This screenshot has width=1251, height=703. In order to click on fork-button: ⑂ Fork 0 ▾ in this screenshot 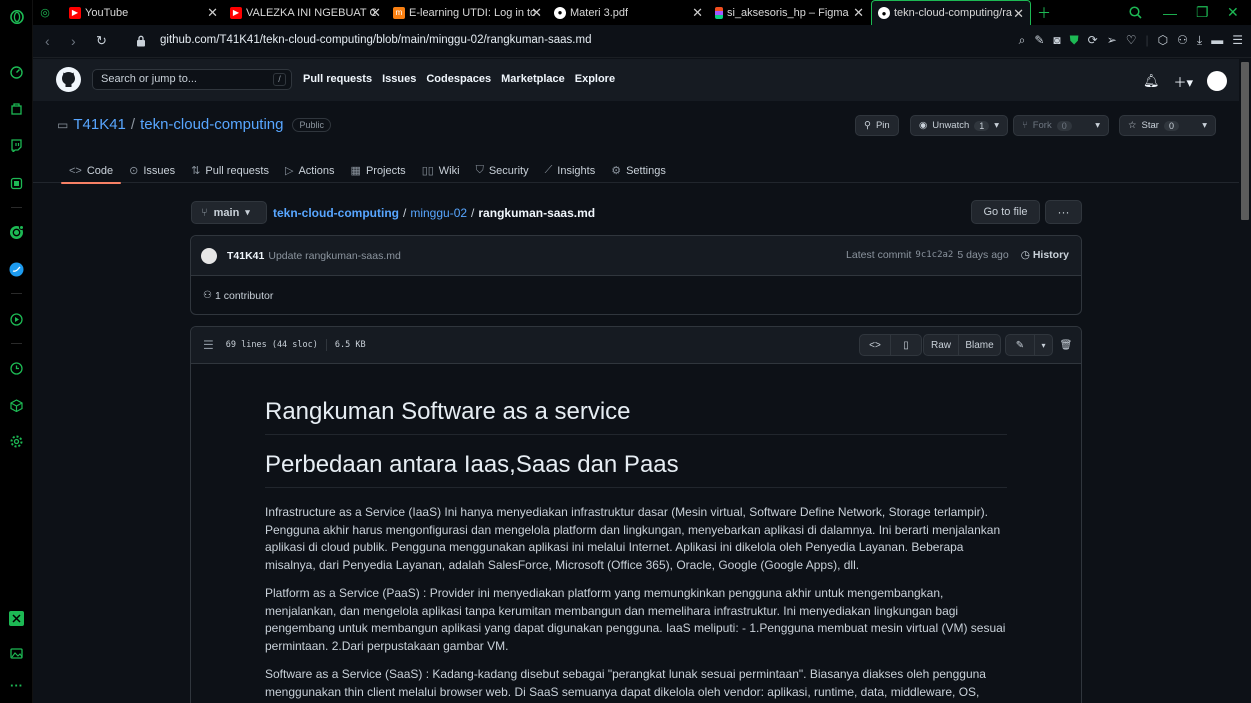, I will do `click(1061, 125)`.